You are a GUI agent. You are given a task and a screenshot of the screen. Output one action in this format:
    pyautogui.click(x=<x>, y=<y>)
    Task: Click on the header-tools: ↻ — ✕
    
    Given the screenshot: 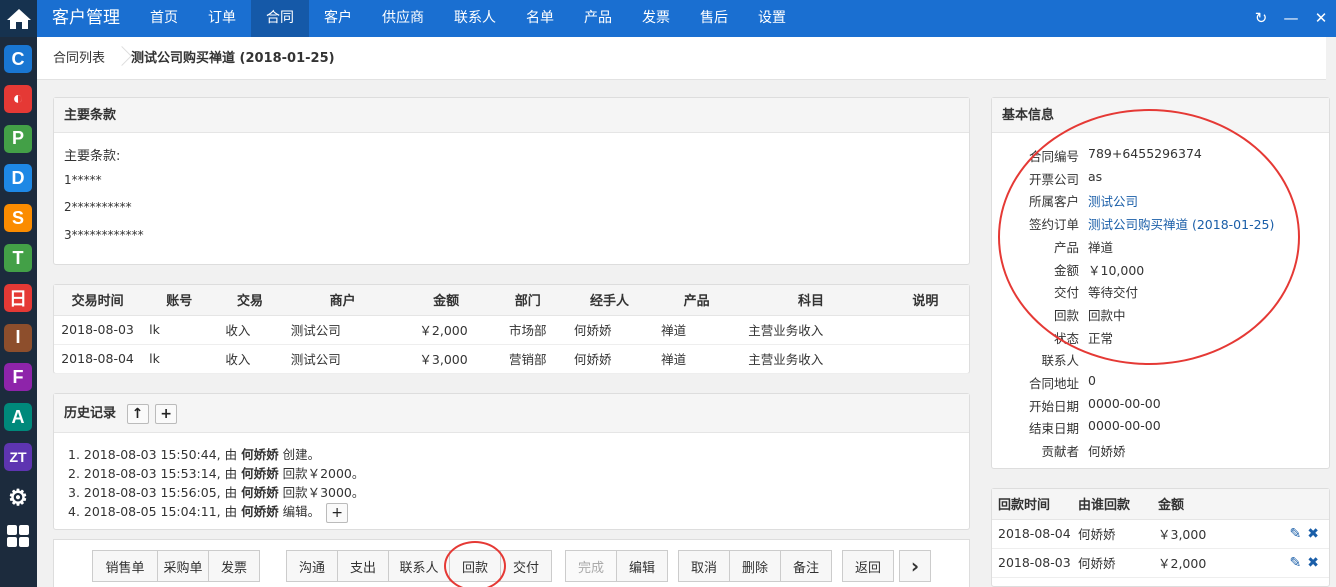 What is the action you would take?
    pyautogui.click(x=1291, y=18)
    